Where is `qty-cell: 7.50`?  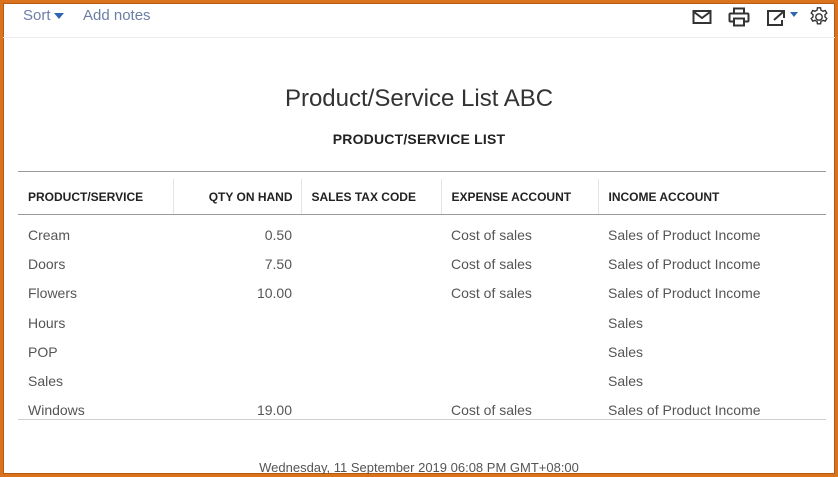
qty-cell: 7.50 is located at coordinates (278, 263).